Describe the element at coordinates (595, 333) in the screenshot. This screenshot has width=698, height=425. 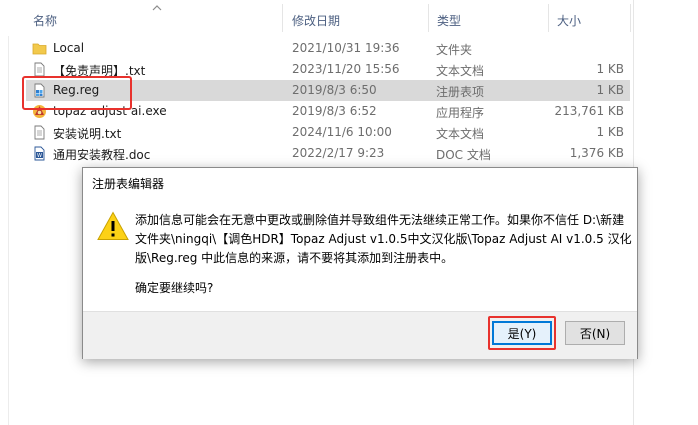
I see `no-button: 否(N)` at that location.